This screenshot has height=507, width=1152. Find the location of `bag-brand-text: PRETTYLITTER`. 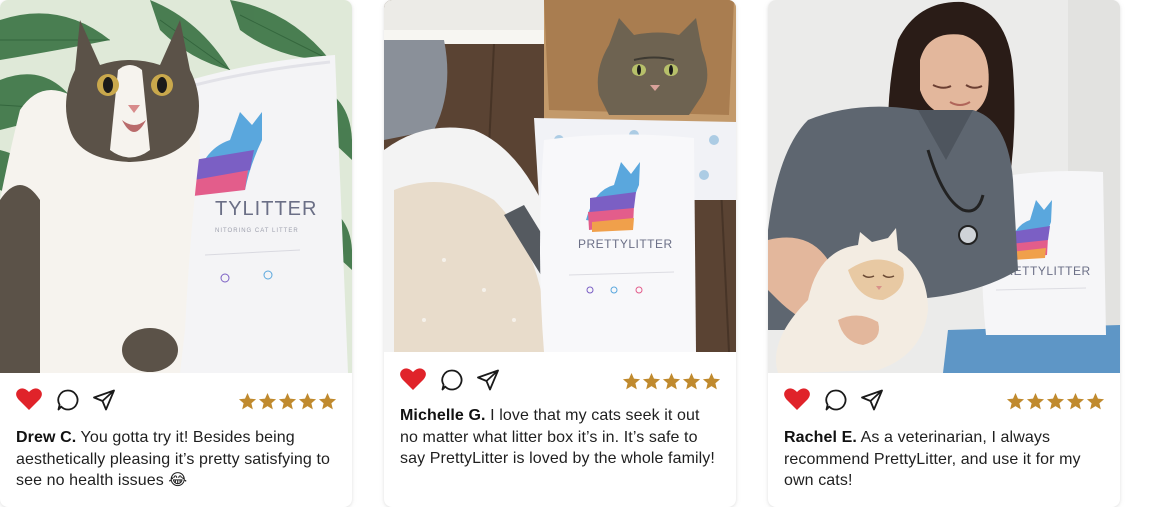

bag-brand-text: PRETTYLITTER is located at coordinates (625, 244).